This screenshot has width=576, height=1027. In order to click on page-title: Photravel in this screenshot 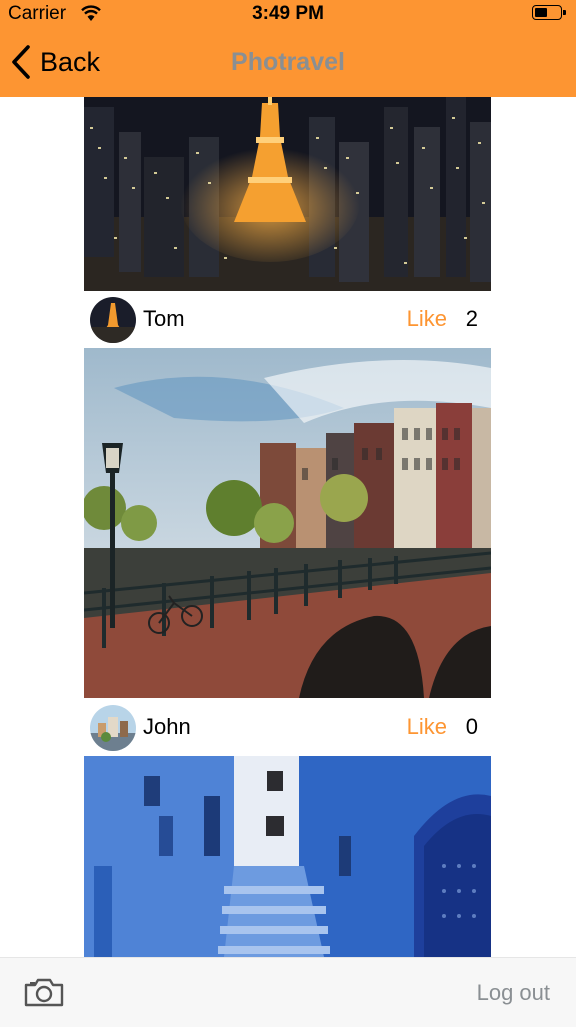, I will do `click(288, 62)`.